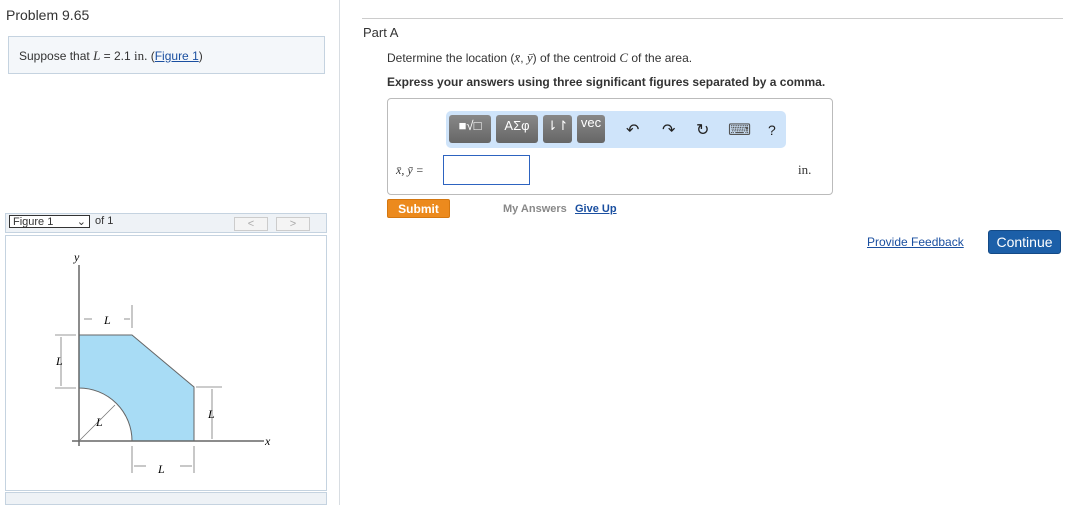 This screenshot has width=1083, height=505. What do you see at coordinates (702, 130) in the screenshot?
I see `reset-icon: ↻` at bounding box center [702, 130].